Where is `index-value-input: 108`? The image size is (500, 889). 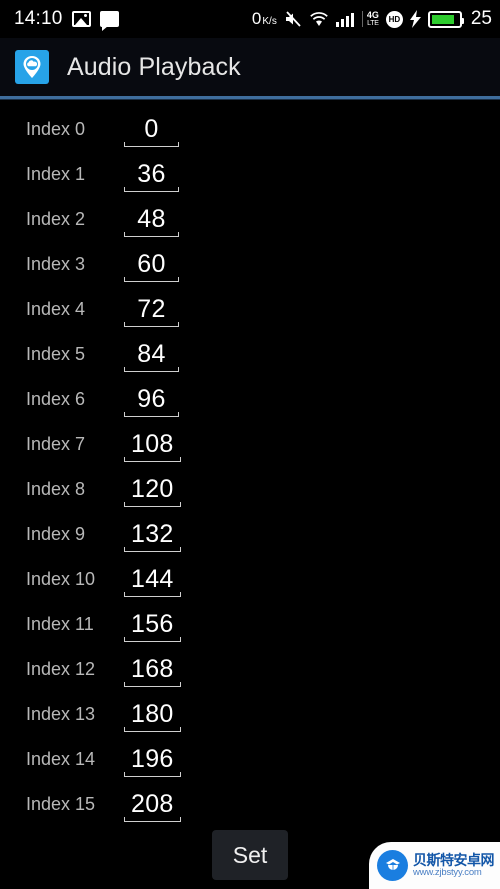
index-value-input: 108 is located at coordinates (152, 445).